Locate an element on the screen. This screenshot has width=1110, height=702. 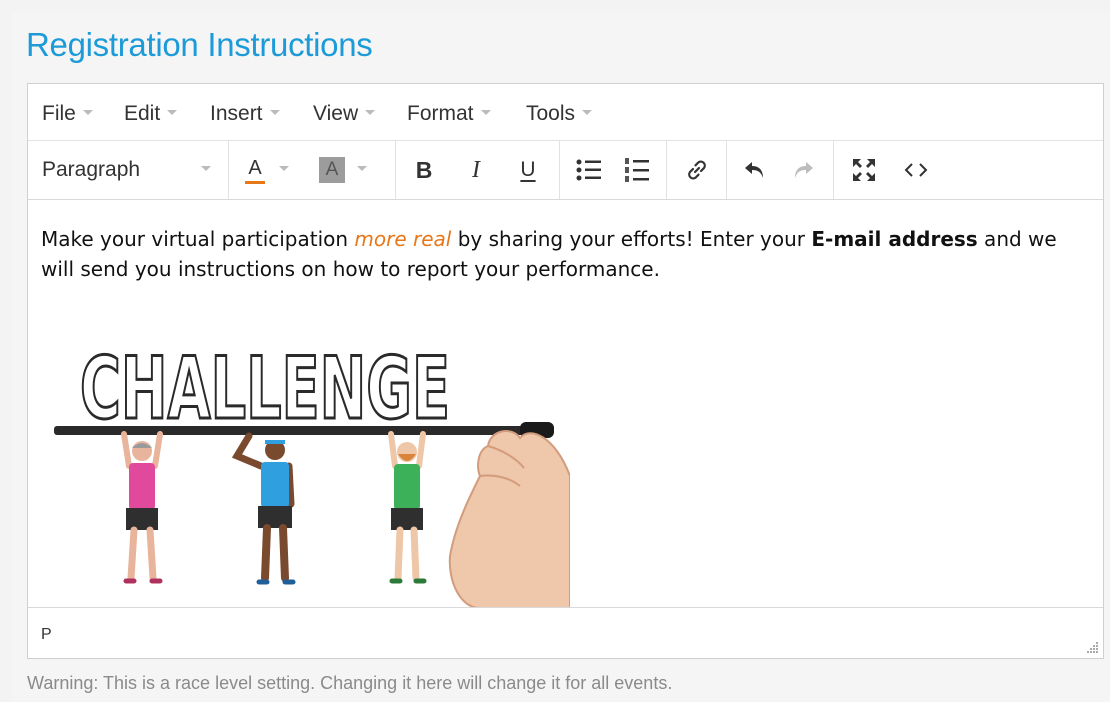
editor-toolbar: Paragraph A A B I U is located at coordinates (565, 170).